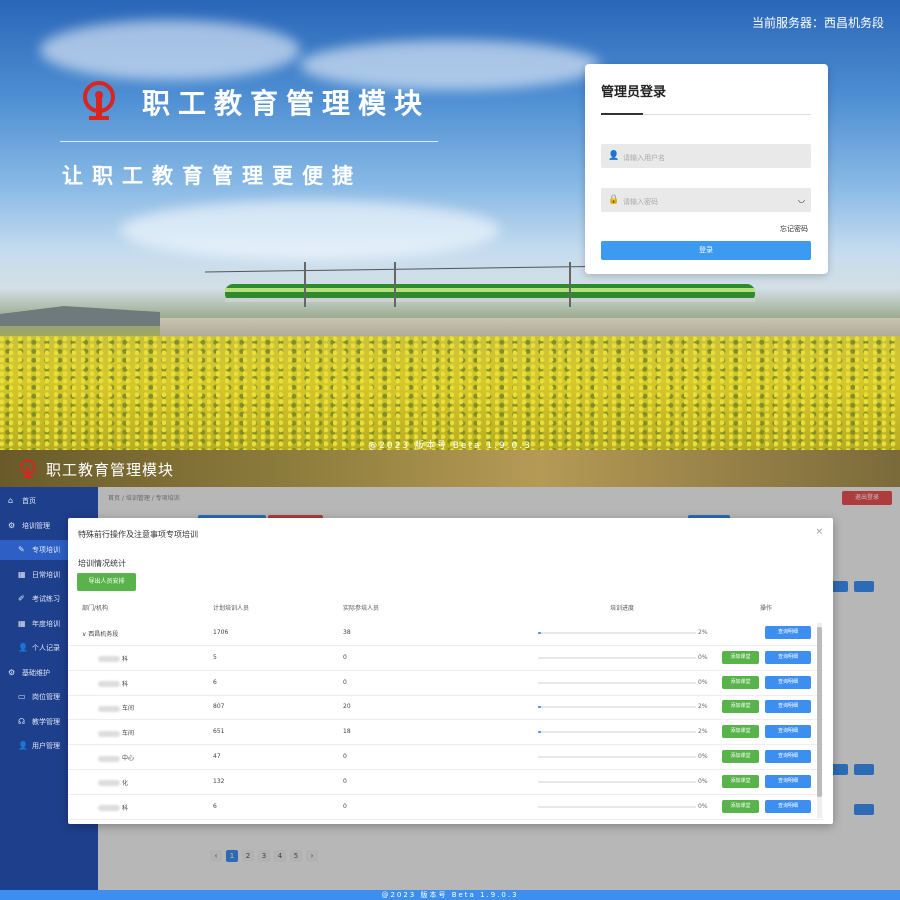 The width and height of the screenshot is (900, 900). Describe the element at coordinates (766, 608) in the screenshot. I see `column-header: 操作` at that location.